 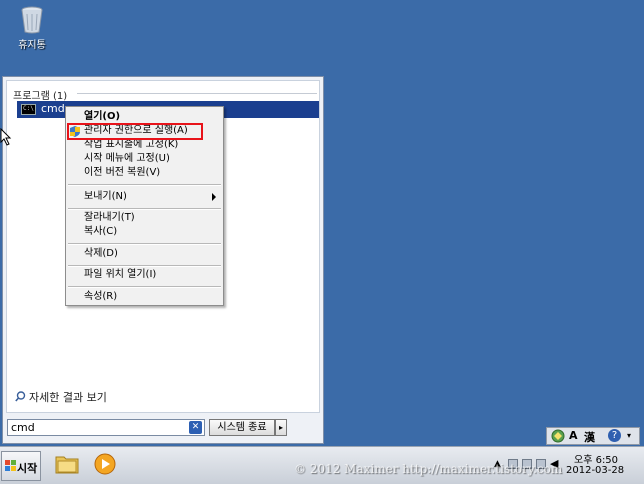 I want to click on windows-flag-icon, so click(x=10, y=465).